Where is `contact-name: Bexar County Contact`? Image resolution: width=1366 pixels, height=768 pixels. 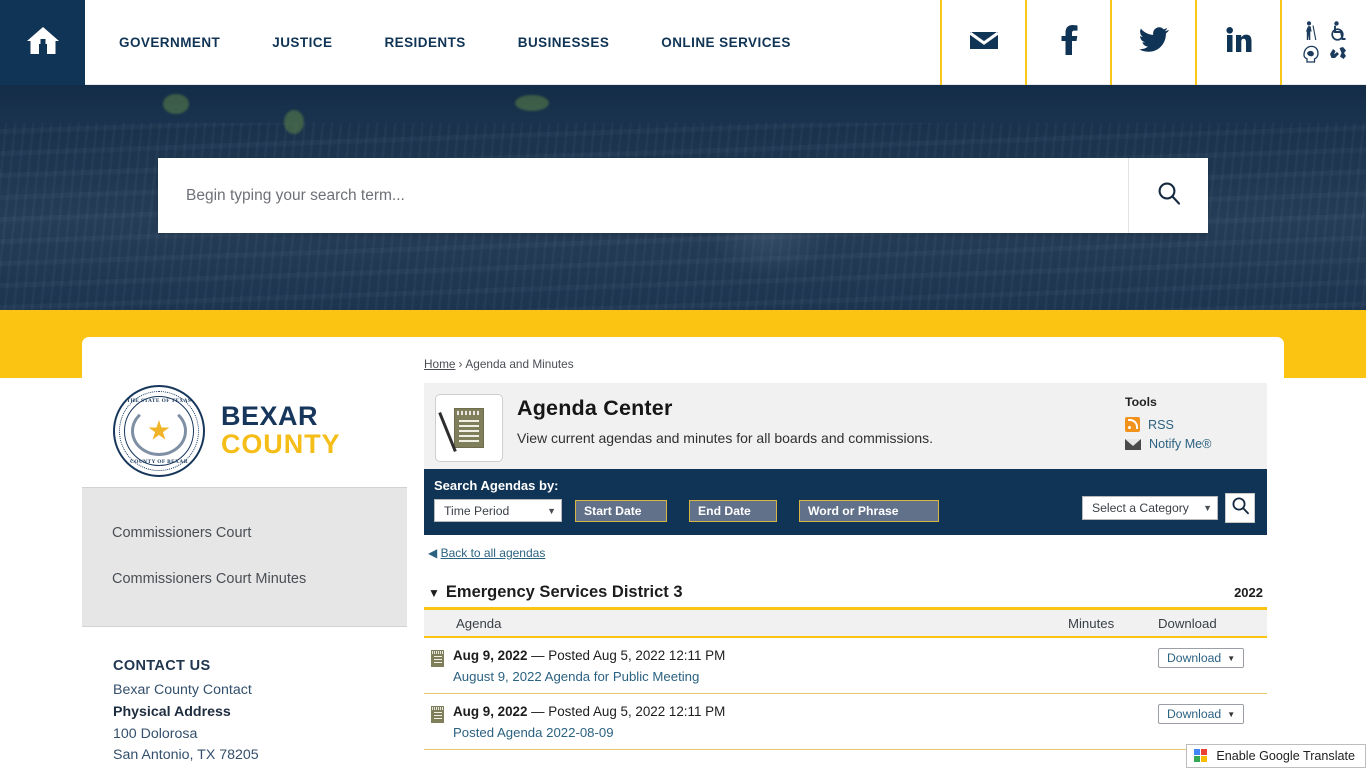 contact-name: Bexar County Contact is located at coordinates (260, 691).